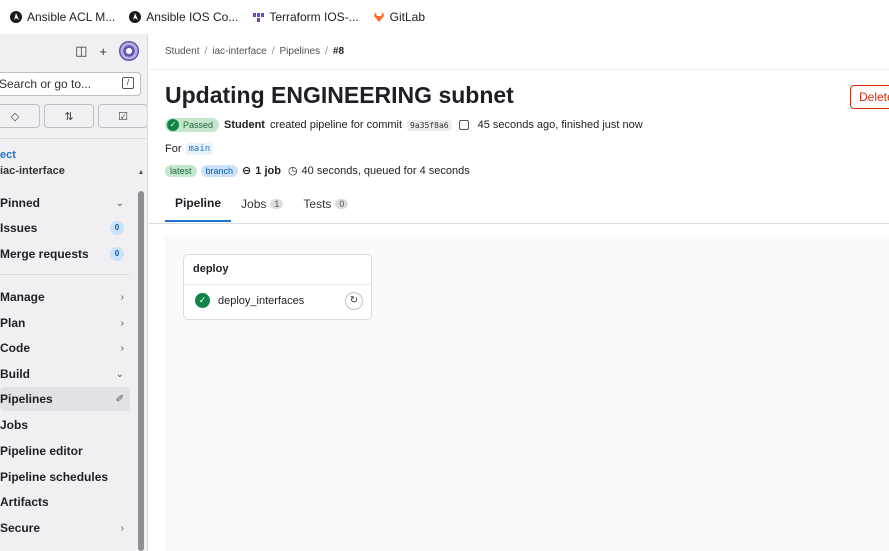 This screenshot has width=889, height=551. What do you see at coordinates (407, 17) in the screenshot?
I see `bookmark-label: GitLab` at bounding box center [407, 17].